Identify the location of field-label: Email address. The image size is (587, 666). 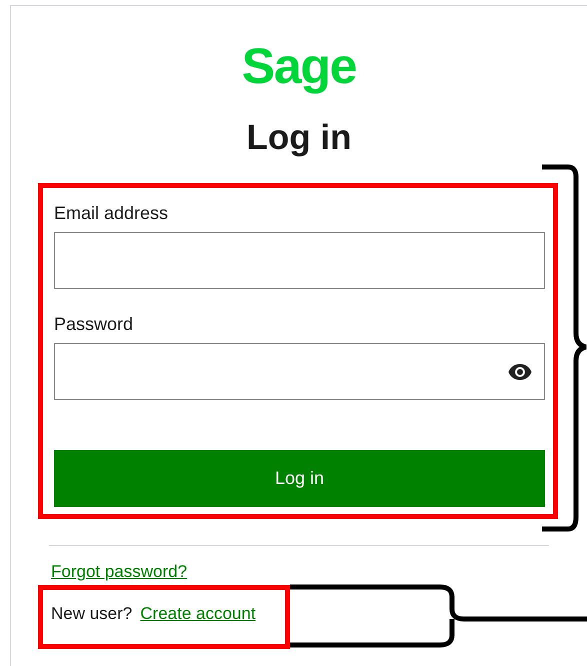
(112, 213).